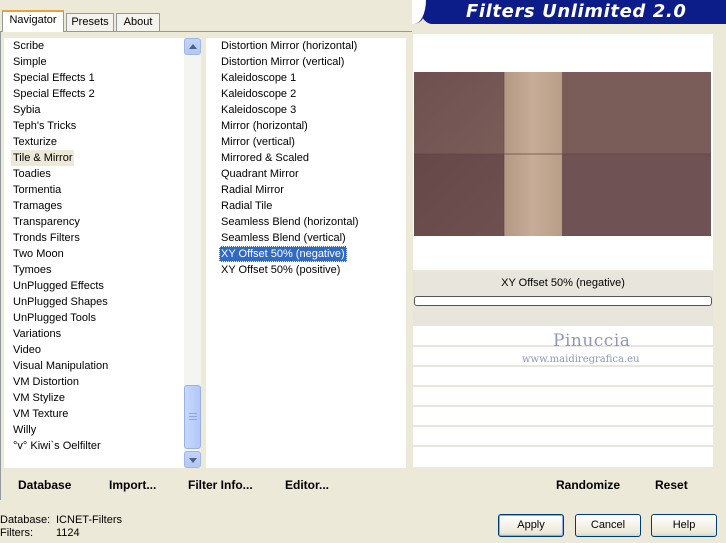  What do you see at coordinates (32, 174) in the screenshot?
I see `category-item: Toadies` at bounding box center [32, 174].